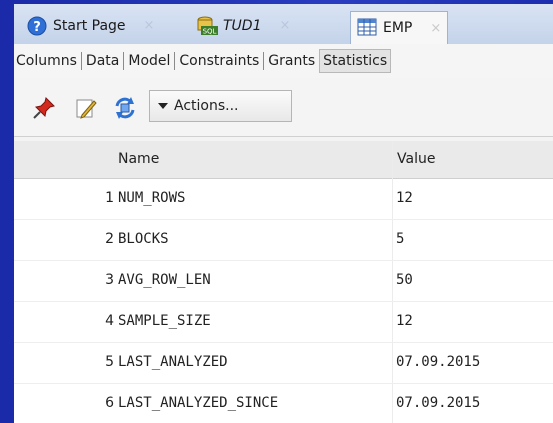 This screenshot has height=423, width=553. What do you see at coordinates (86, 108) in the screenshot?
I see `edit-icon` at bounding box center [86, 108].